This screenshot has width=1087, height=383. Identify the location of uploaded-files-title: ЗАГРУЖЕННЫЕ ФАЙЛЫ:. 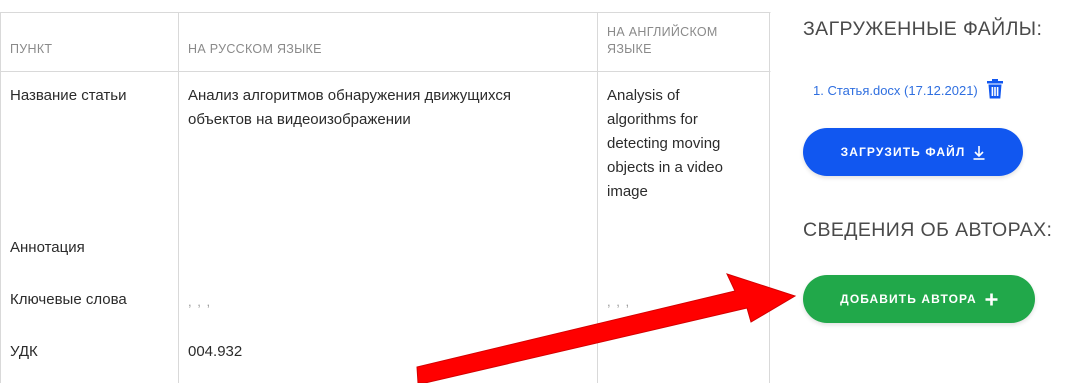
(923, 29).